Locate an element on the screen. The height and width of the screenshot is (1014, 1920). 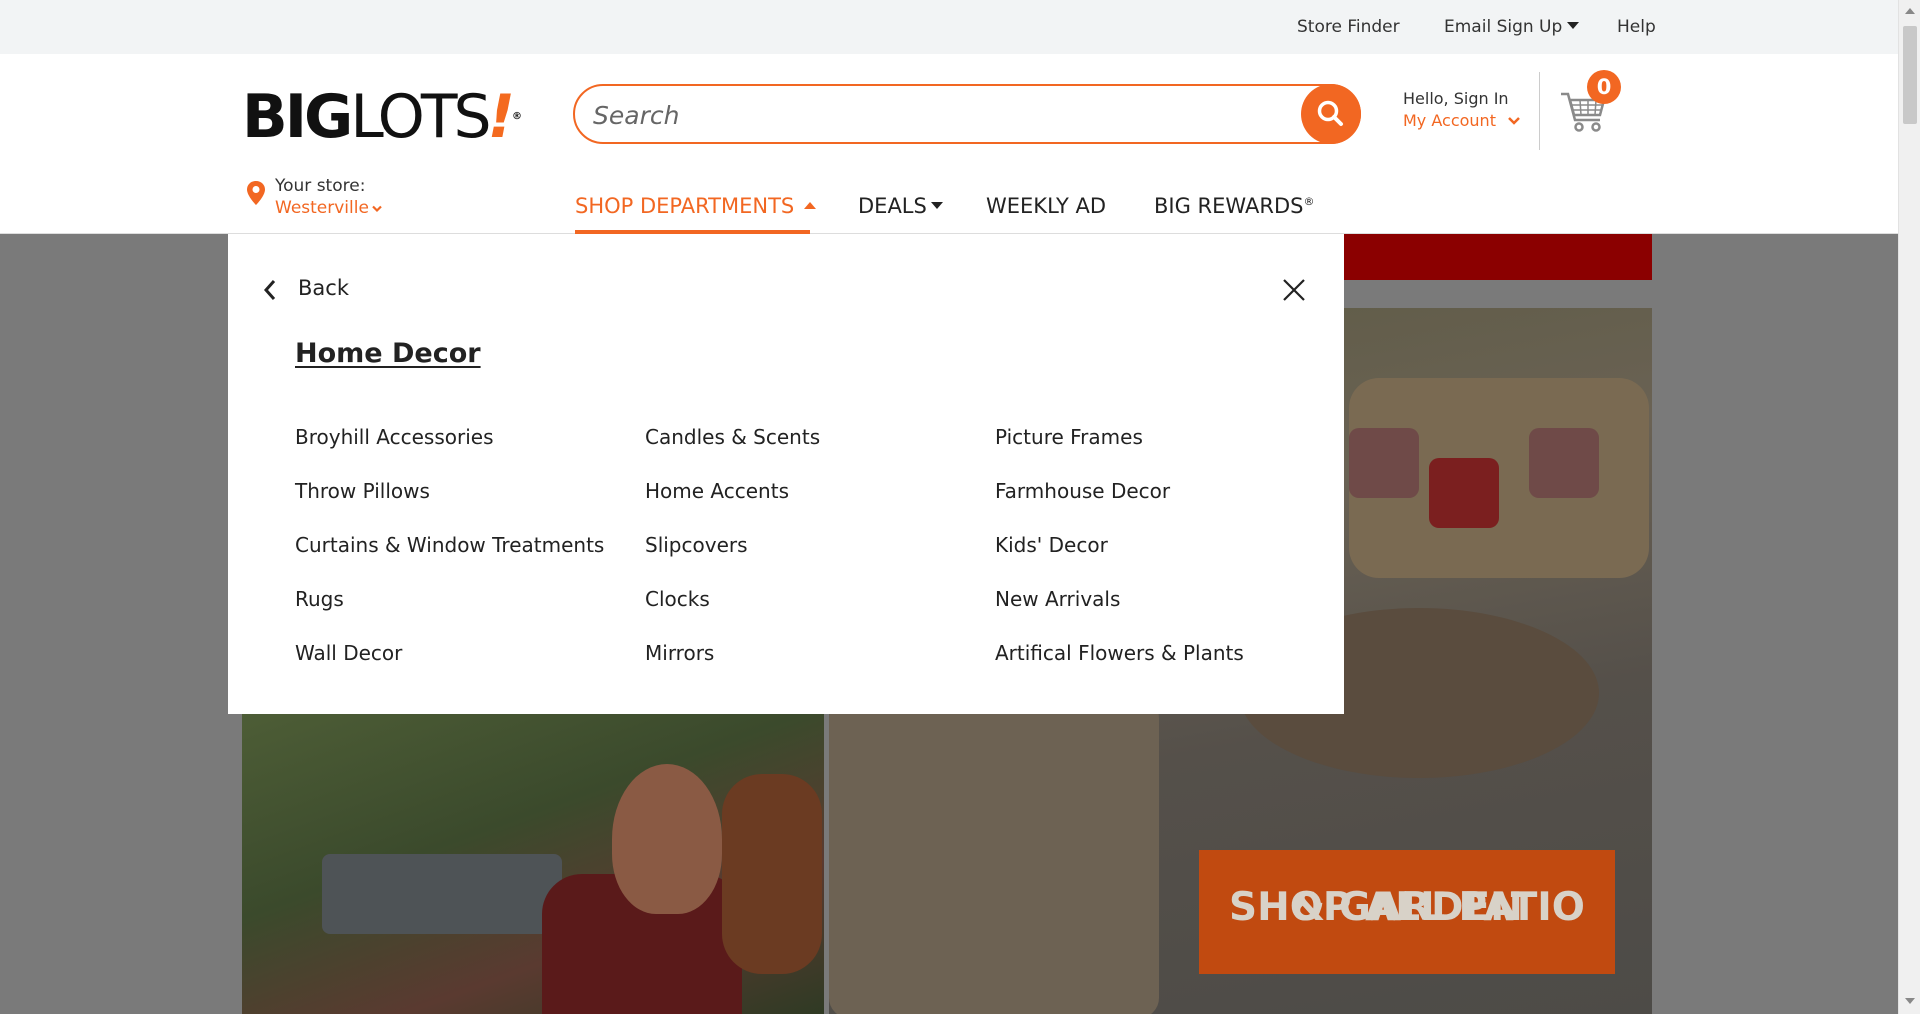
close-icon is located at coordinates (1294, 290).